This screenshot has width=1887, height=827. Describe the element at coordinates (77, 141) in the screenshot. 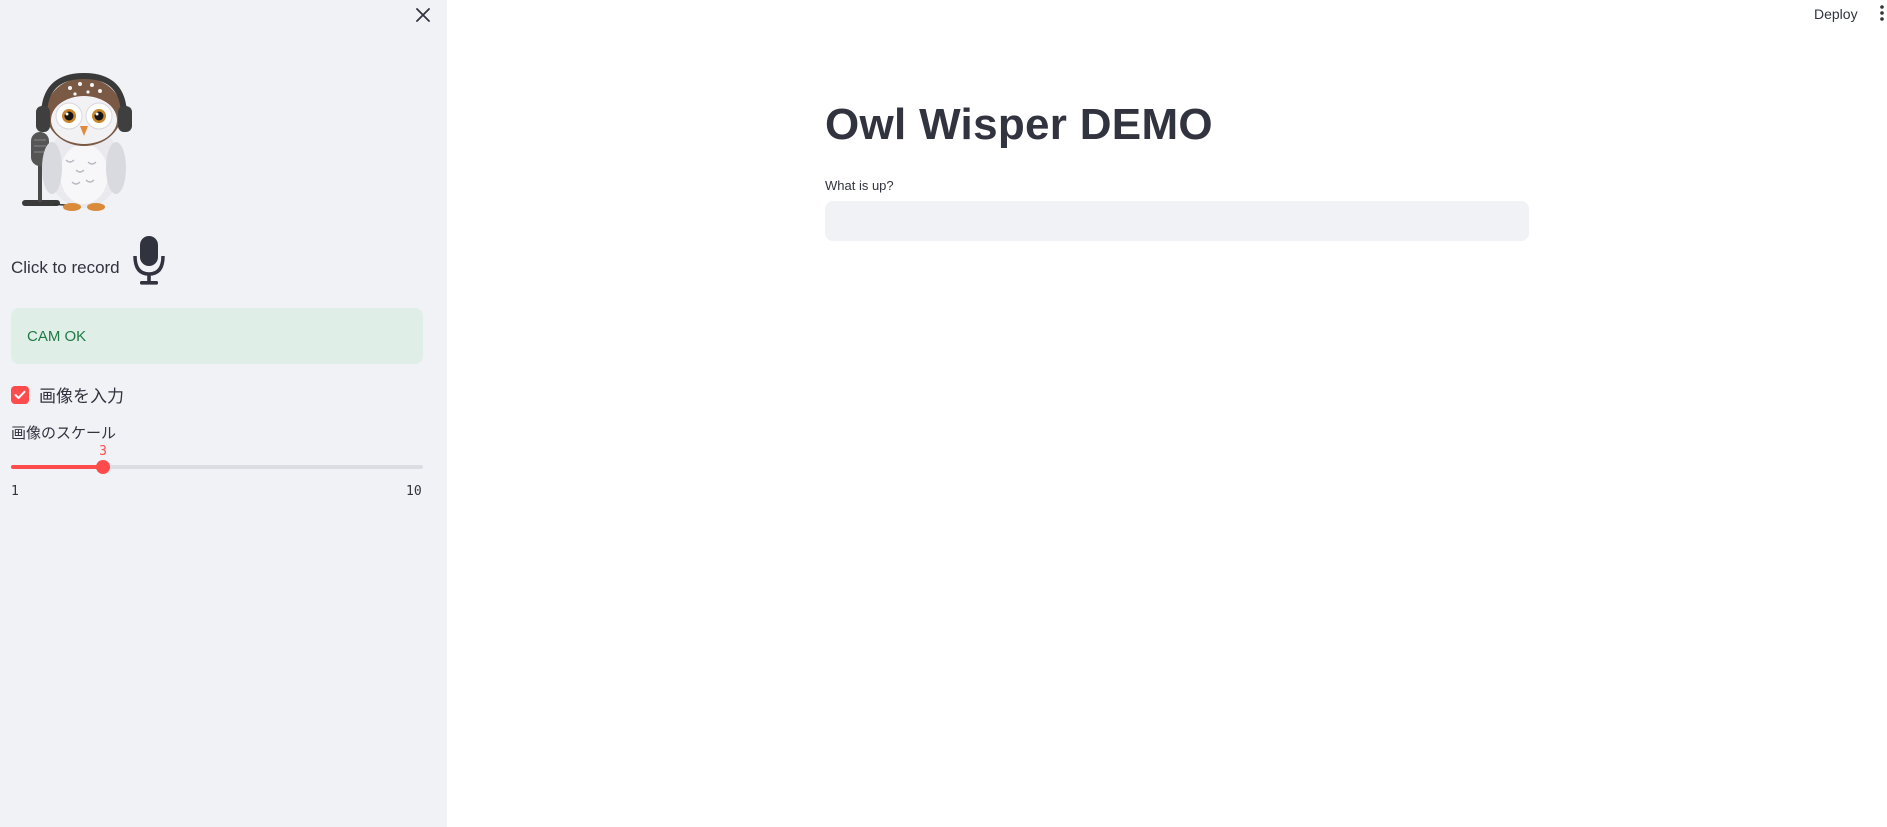

I see `owl-logo-icon` at that location.